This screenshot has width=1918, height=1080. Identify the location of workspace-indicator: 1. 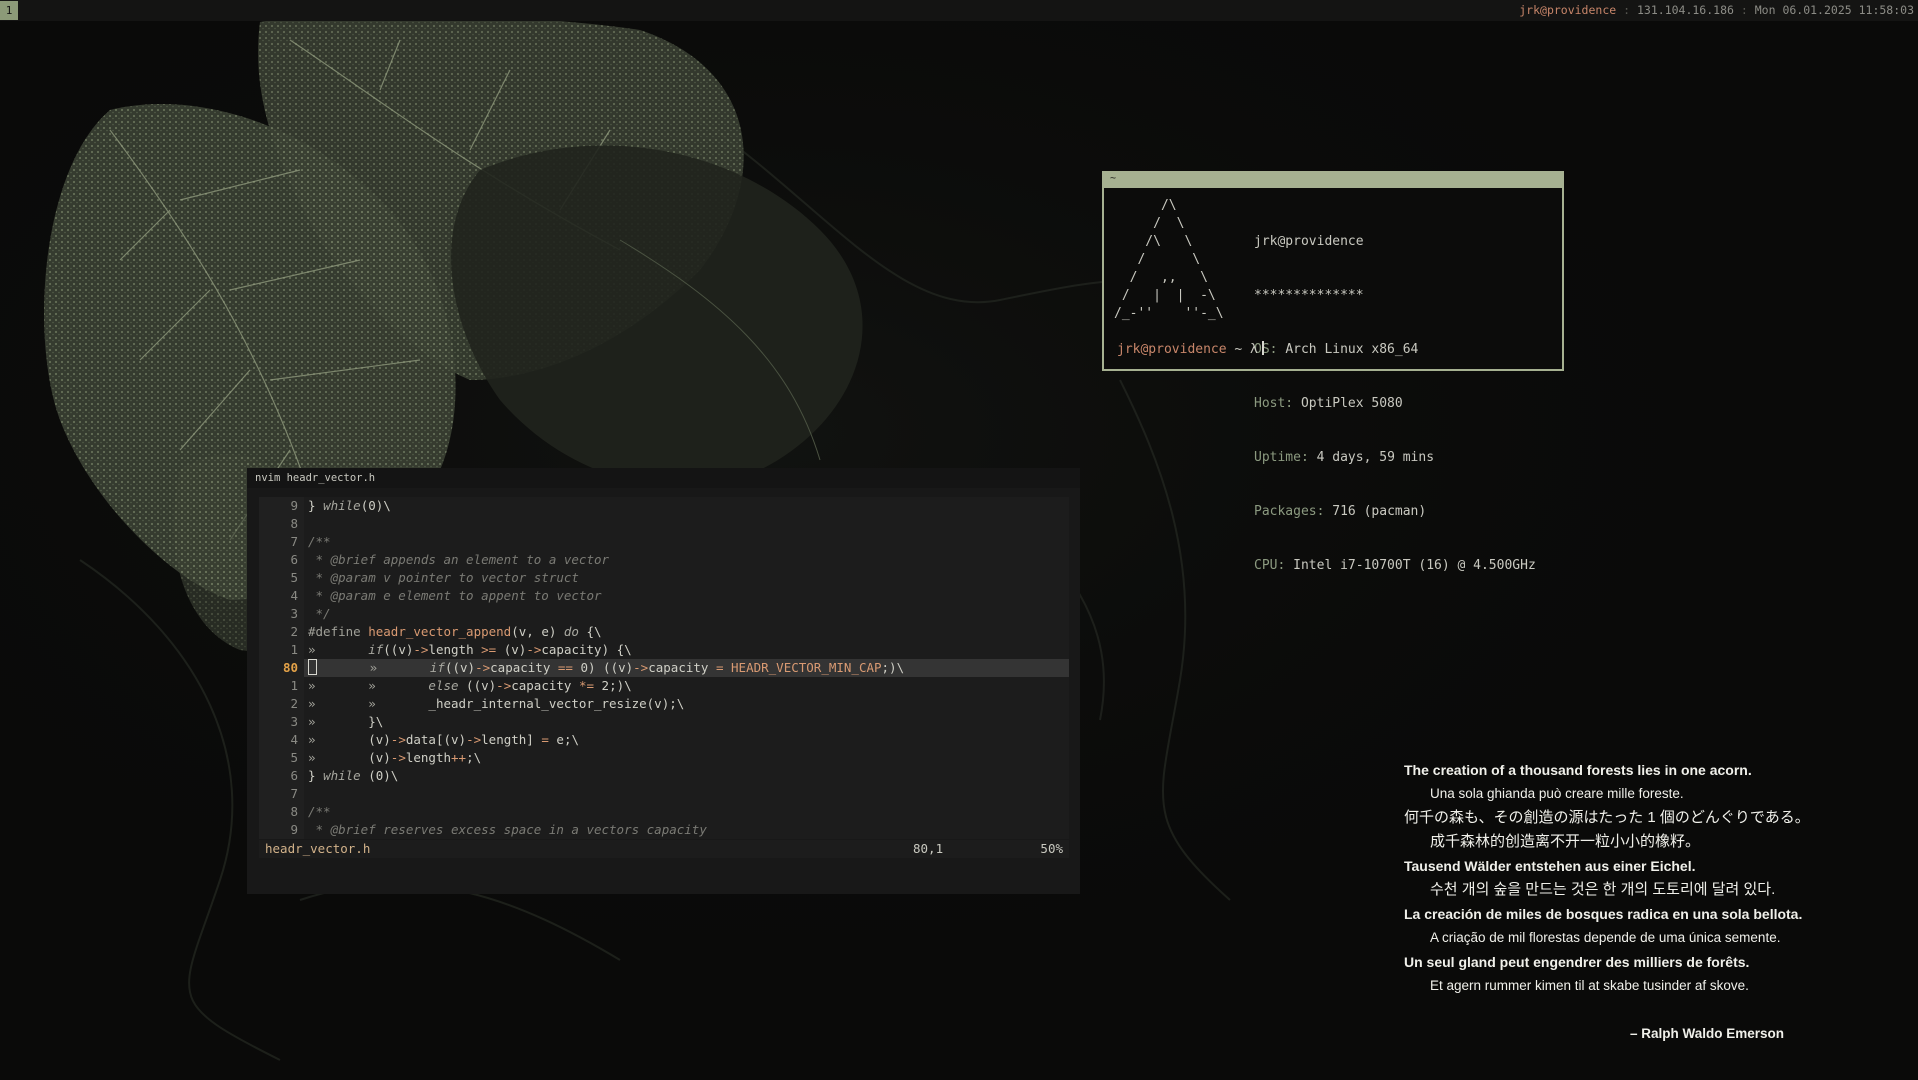
(9, 10).